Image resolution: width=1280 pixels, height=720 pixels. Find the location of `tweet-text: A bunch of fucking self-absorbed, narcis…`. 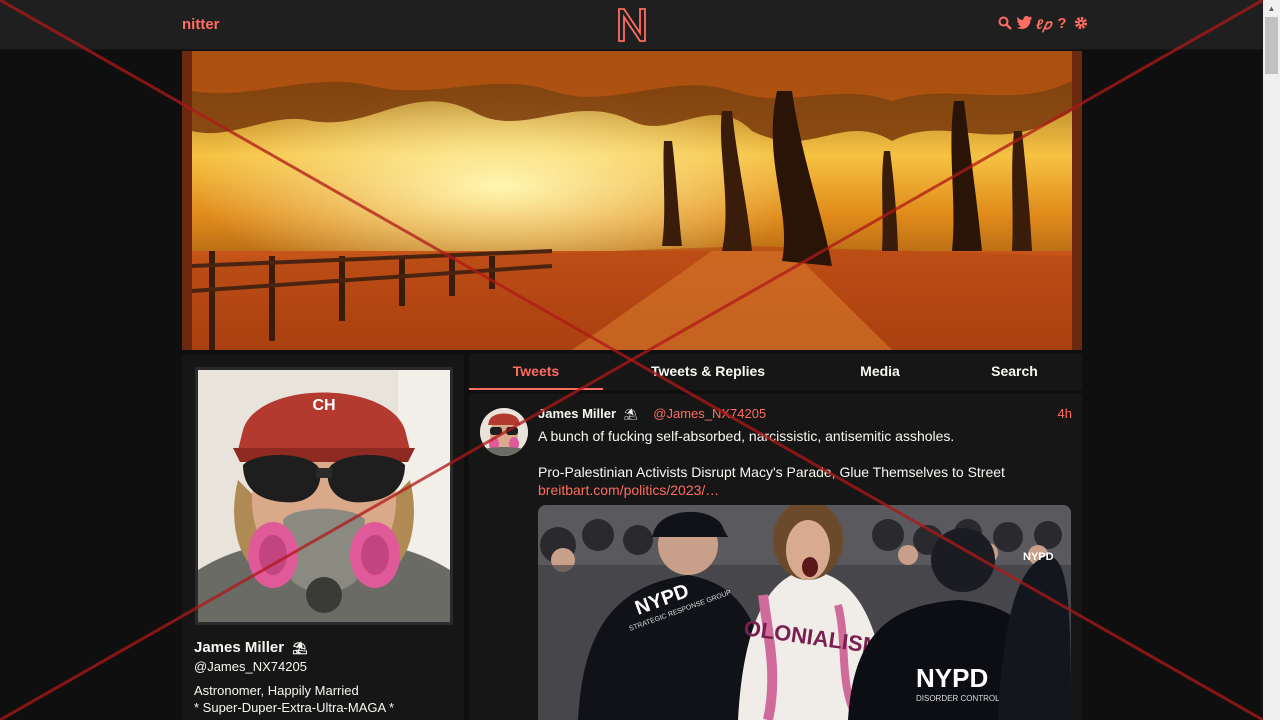

tweet-text: A bunch of fucking self-absorbed, narcis… is located at coordinates (746, 436).